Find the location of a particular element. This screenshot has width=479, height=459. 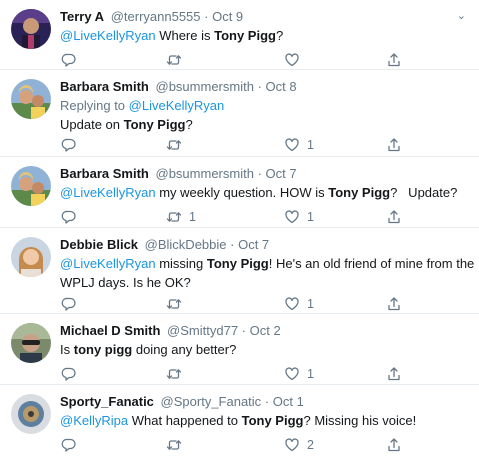

display-name: Sporty_Fanatic is located at coordinates (107, 401).